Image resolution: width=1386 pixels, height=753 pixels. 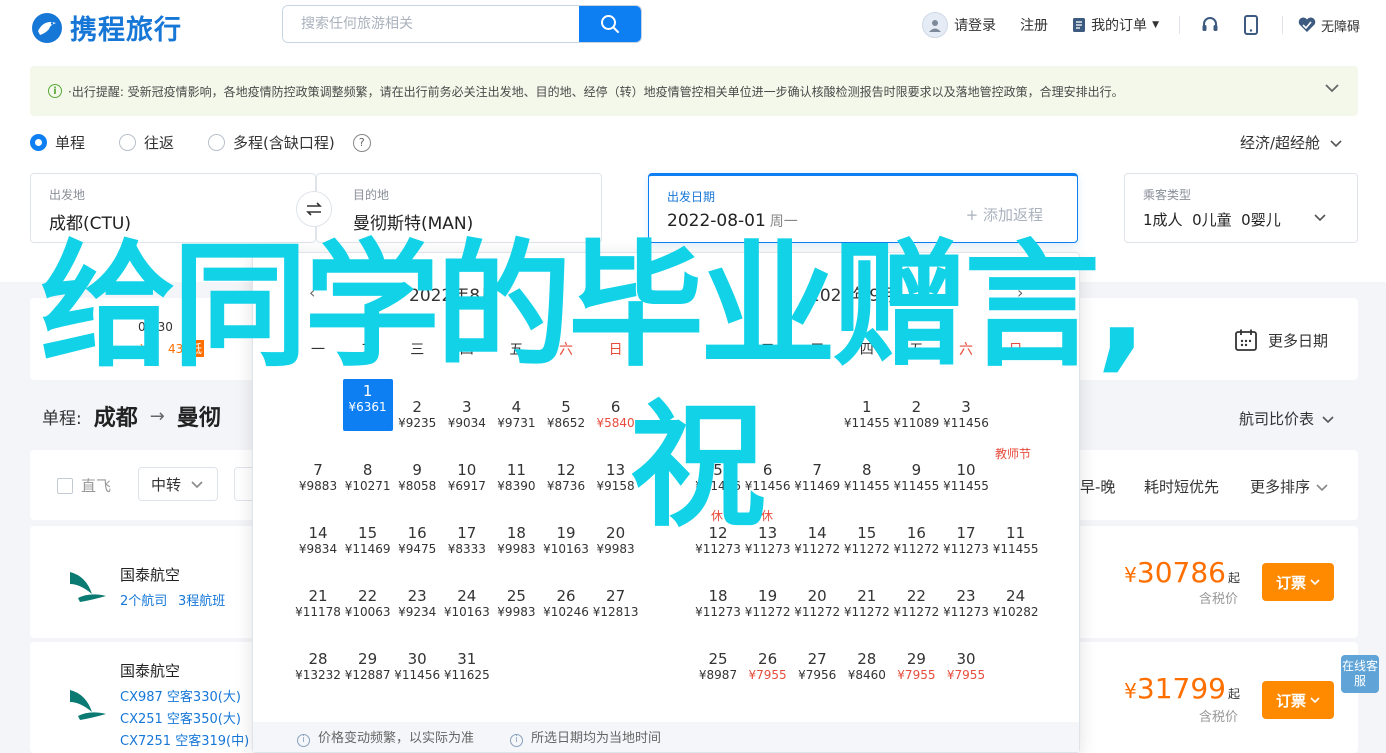 What do you see at coordinates (517, 740) in the screenshot?
I see `info-icon: i` at bounding box center [517, 740].